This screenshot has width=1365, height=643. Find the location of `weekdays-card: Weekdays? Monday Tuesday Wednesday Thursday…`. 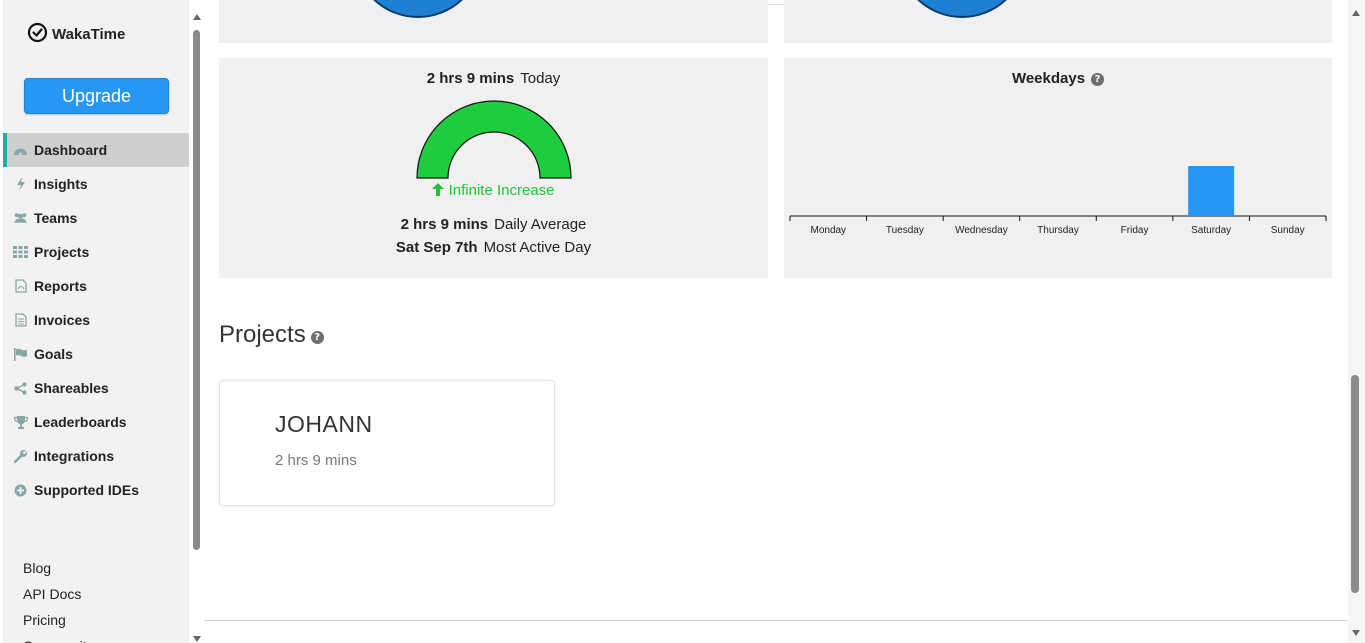

weekdays-card: Weekdays? Monday Tuesday Wednesday Thursday… is located at coordinates (1058, 168).